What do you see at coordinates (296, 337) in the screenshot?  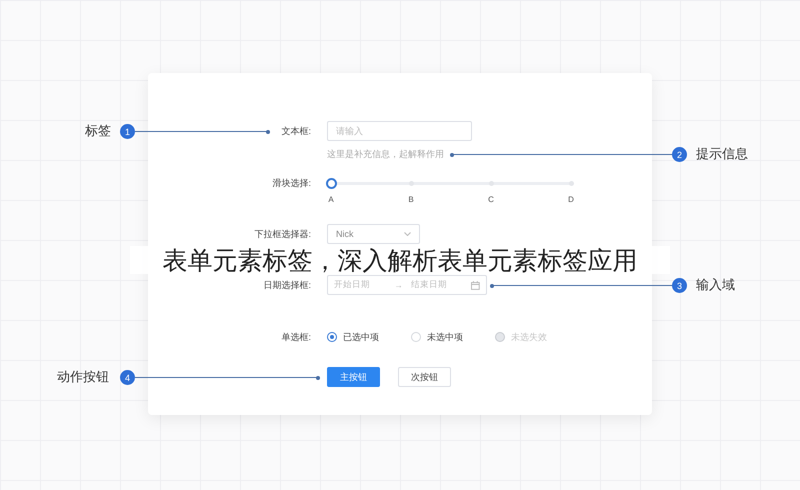 I see `field-label: 单选框:` at bounding box center [296, 337].